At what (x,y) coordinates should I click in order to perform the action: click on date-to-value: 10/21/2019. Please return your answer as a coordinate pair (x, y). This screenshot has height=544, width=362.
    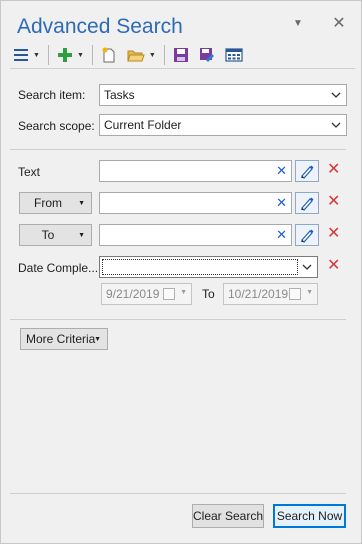
    Looking at the image, I should click on (258, 294).